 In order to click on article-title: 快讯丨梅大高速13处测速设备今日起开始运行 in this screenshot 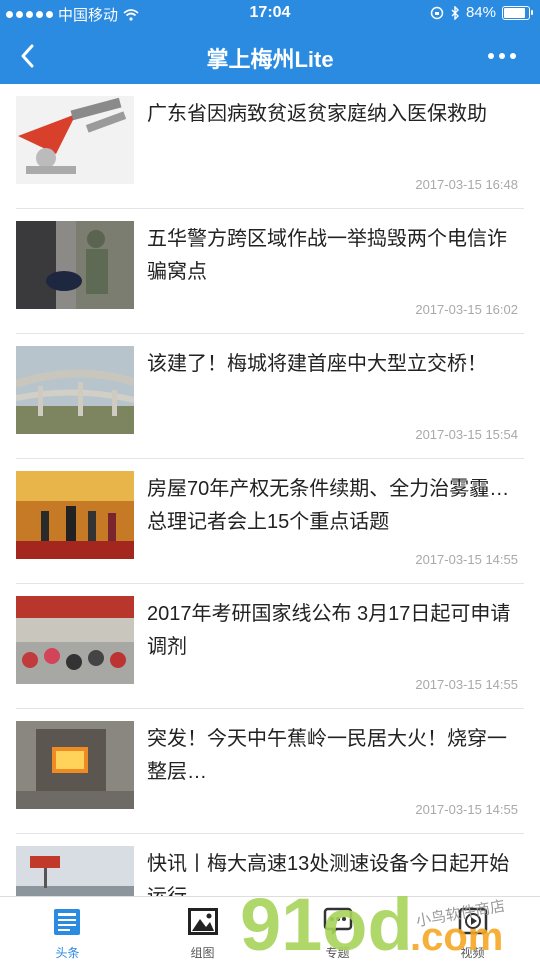, I will do `click(328, 874)`.